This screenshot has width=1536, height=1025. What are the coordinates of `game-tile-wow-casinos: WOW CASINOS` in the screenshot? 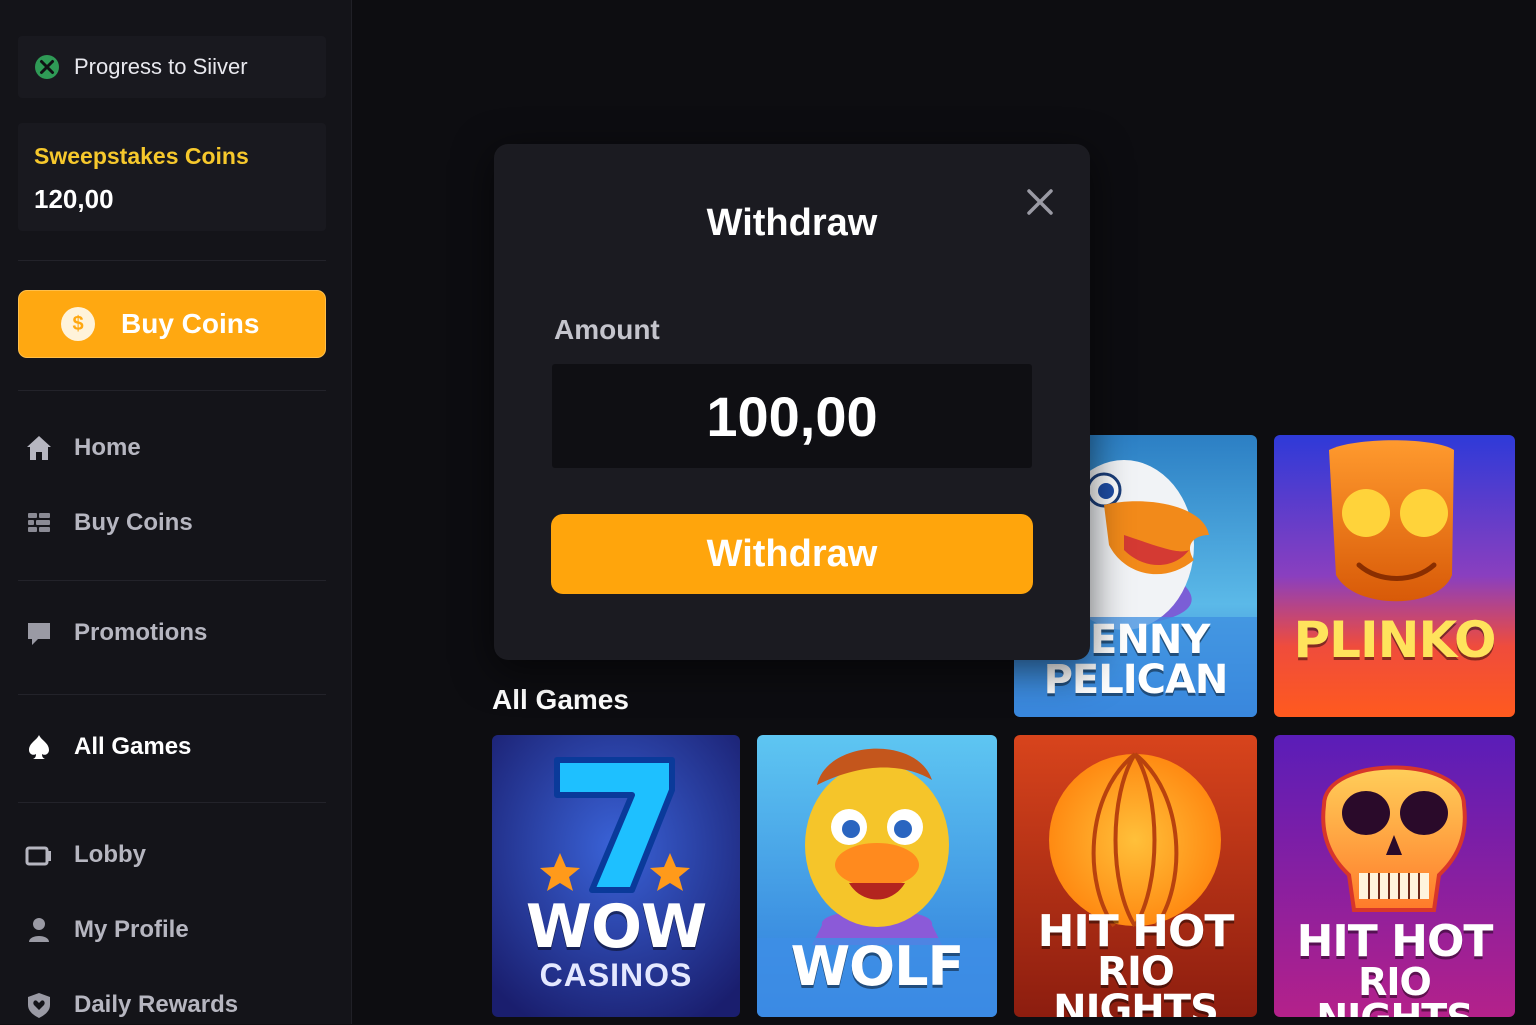 It's located at (616, 876).